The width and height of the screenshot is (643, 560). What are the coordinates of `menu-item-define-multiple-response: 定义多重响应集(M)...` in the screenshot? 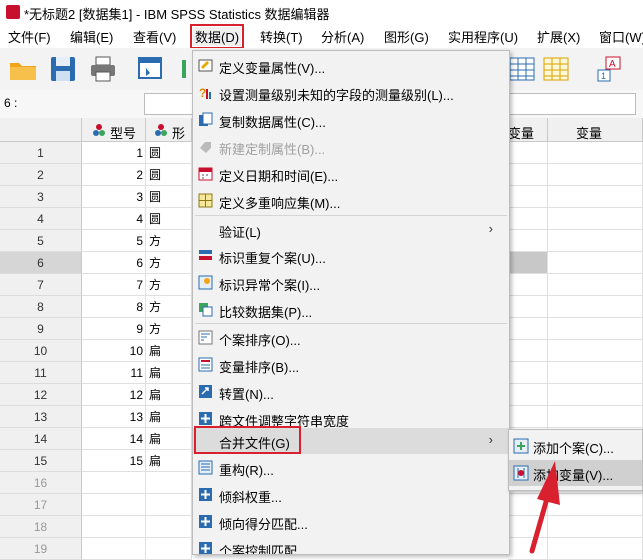 It's located at (351, 201).